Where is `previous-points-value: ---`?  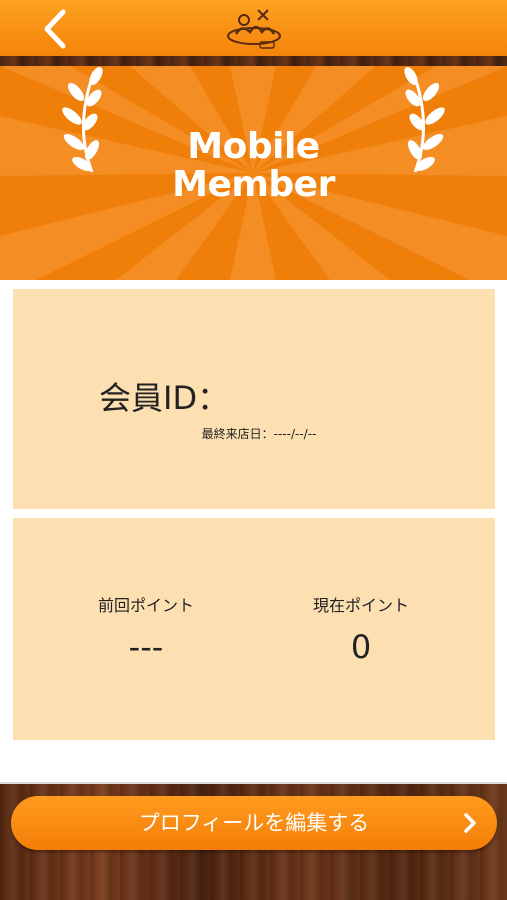
previous-points-value: --- is located at coordinates (146, 647).